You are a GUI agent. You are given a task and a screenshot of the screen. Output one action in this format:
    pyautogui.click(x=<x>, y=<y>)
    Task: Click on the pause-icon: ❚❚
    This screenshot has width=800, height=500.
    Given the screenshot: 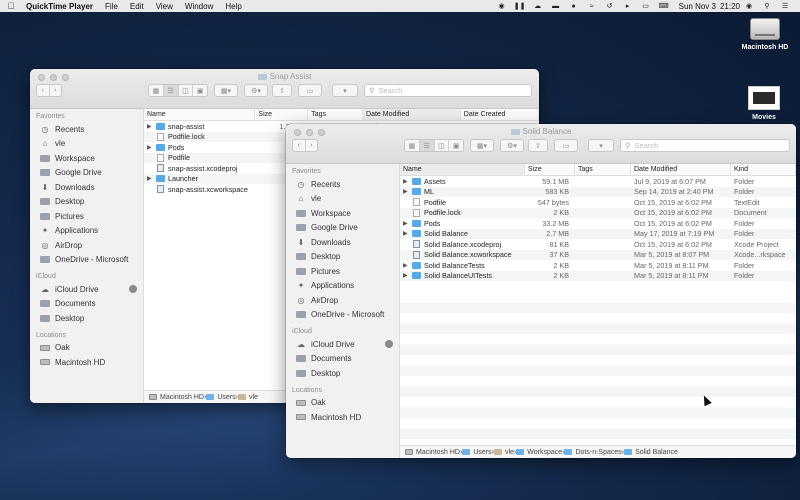 What is the action you would take?
    pyautogui.click(x=520, y=6)
    